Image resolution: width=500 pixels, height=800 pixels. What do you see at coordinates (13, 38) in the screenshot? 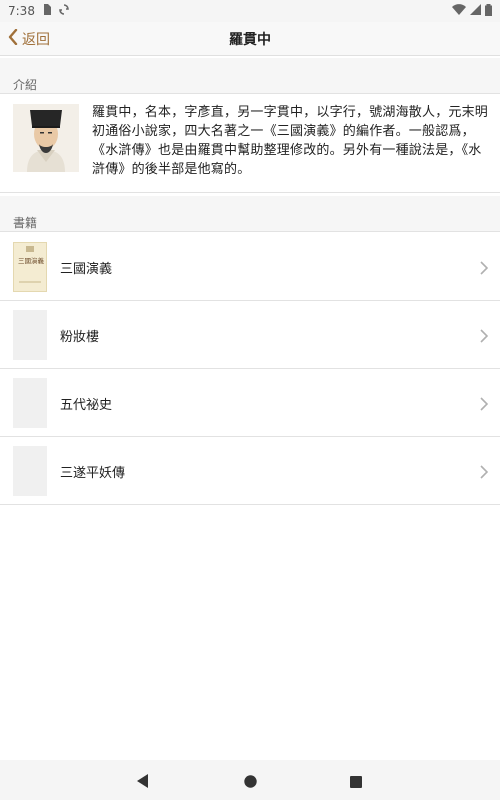
I see `chevron-left-icon` at bounding box center [13, 38].